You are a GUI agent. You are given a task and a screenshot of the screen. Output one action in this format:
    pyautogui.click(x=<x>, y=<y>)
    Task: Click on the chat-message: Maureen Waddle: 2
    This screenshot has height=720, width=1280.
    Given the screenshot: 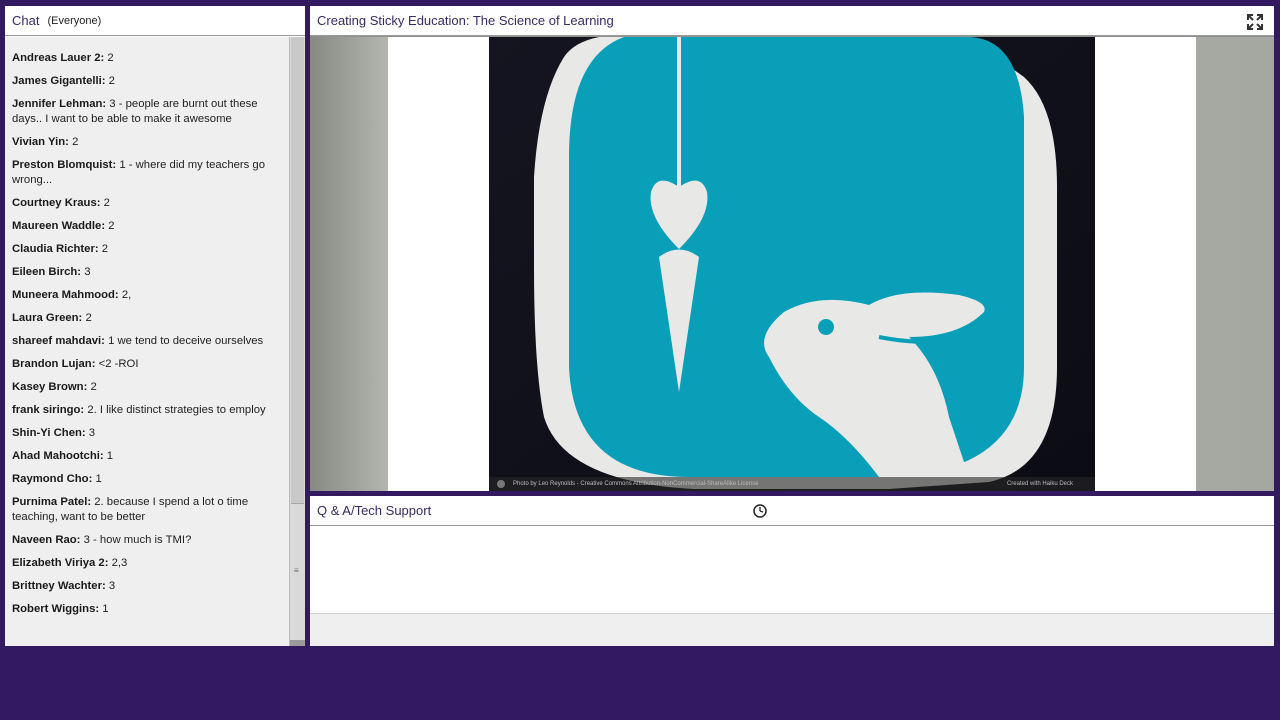 What is the action you would take?
    pyautogui.click(x=140, y=226)
    